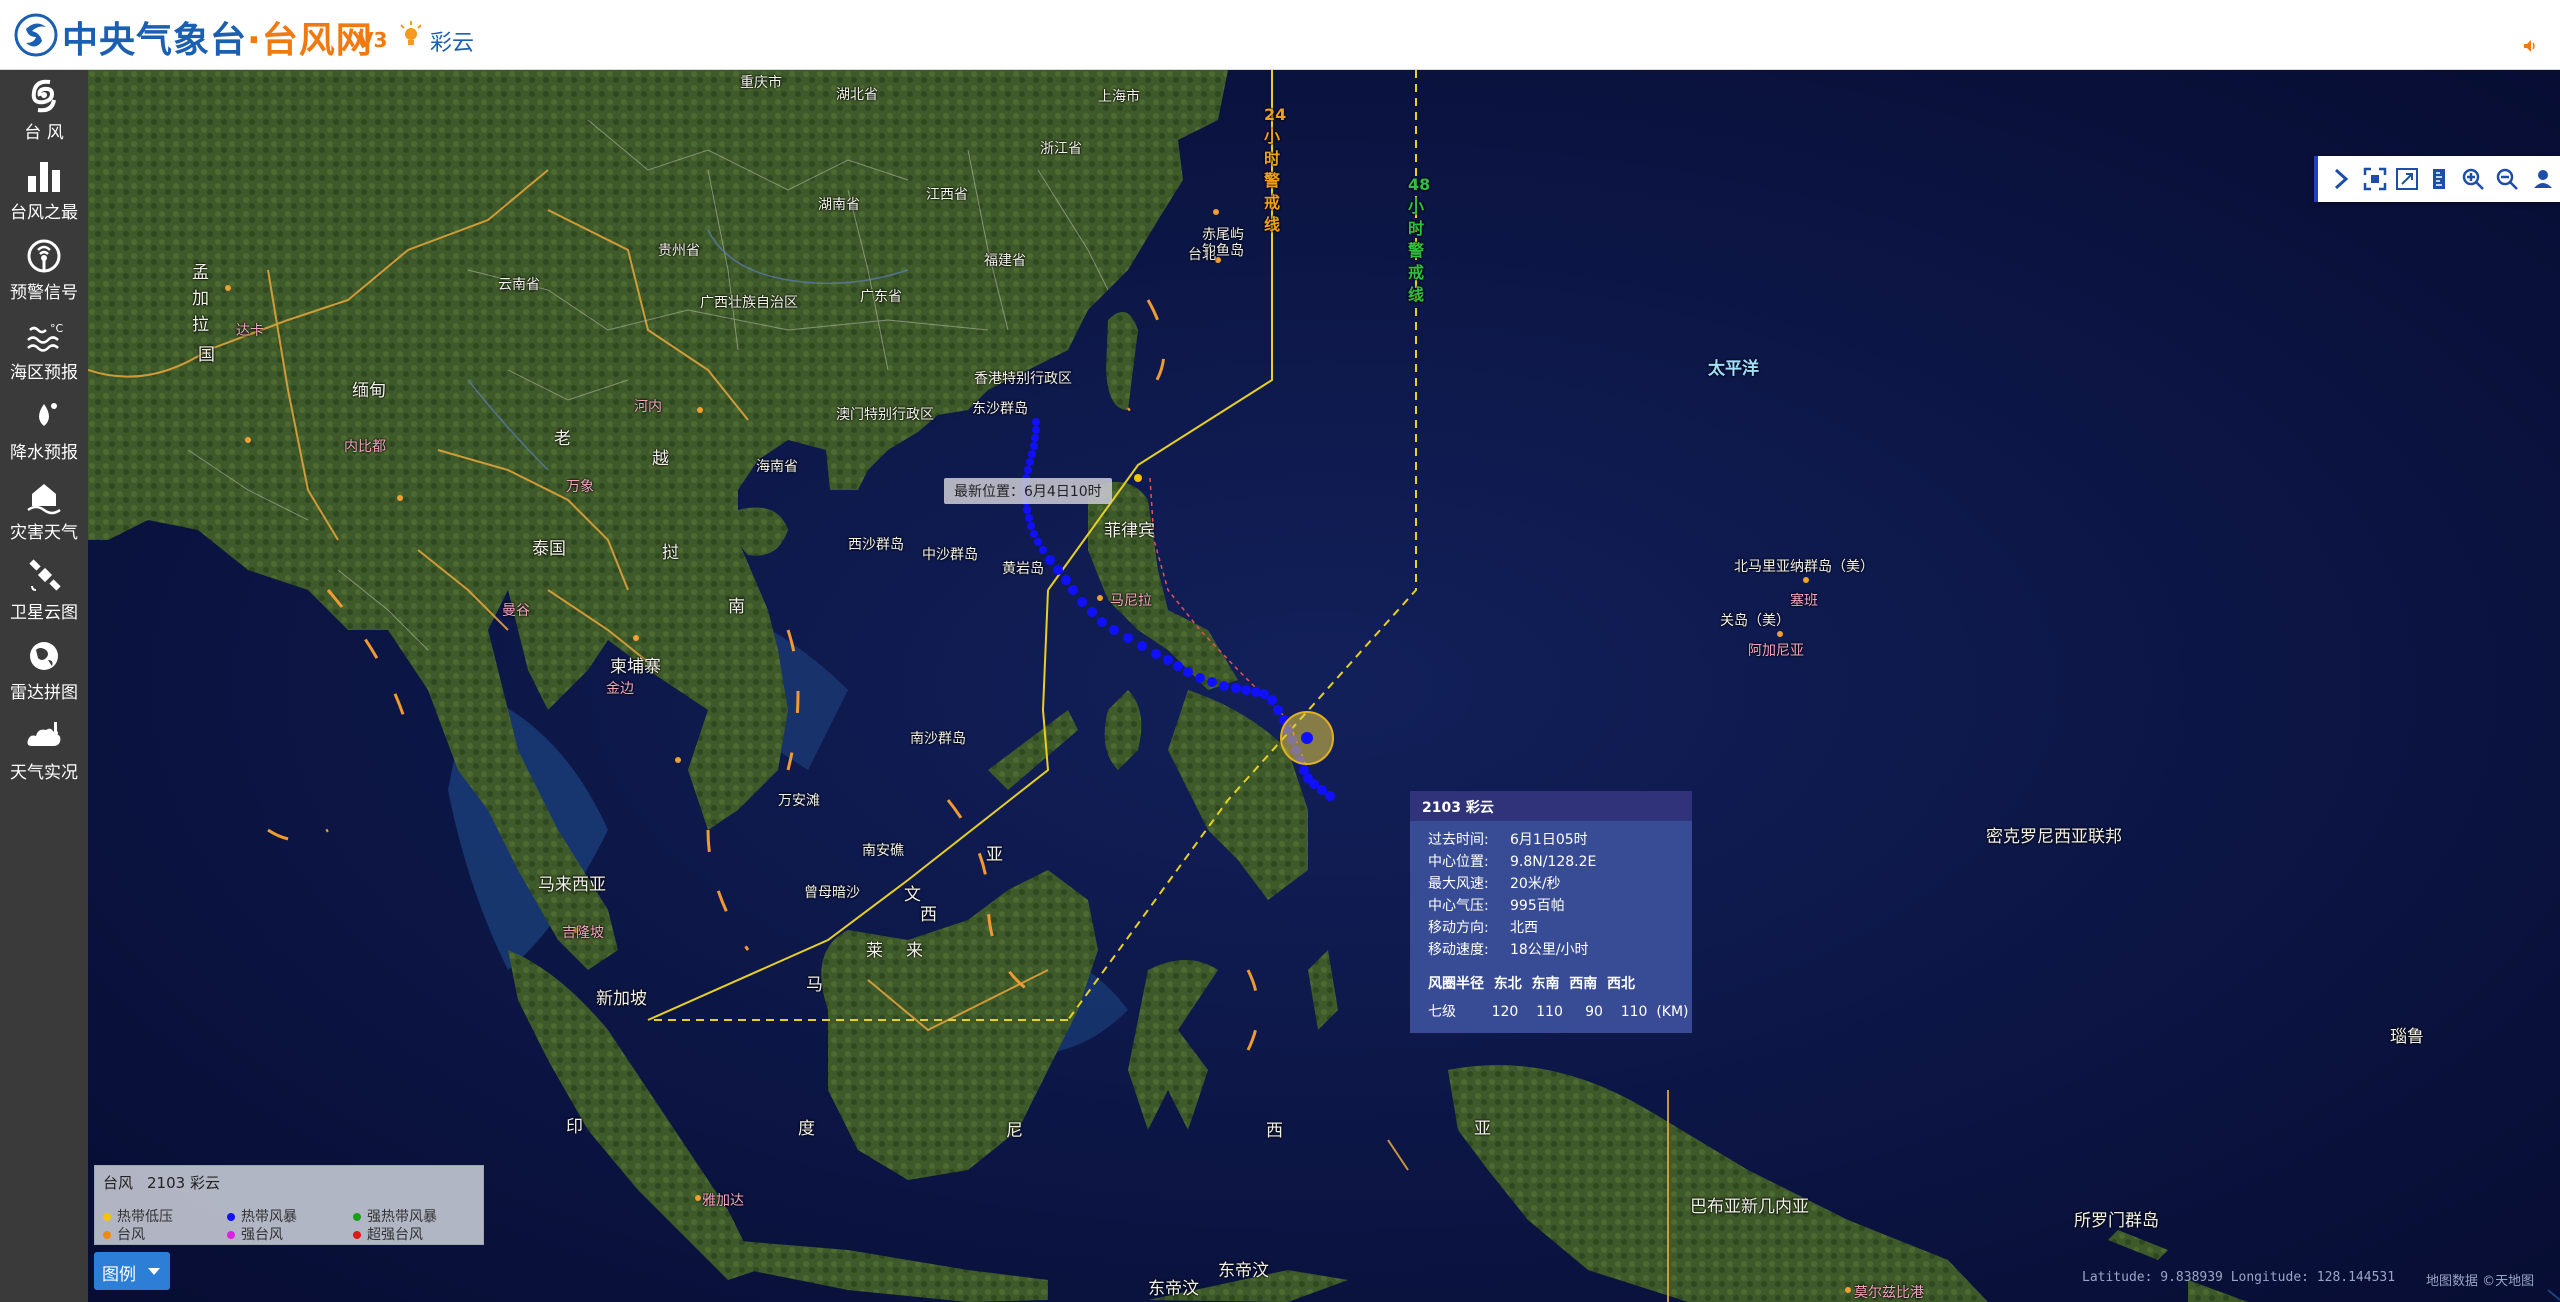 The height and width of the screenshot is (1302, 2560). I want to click on info-key: 过去时间:, so click(1458, 840).